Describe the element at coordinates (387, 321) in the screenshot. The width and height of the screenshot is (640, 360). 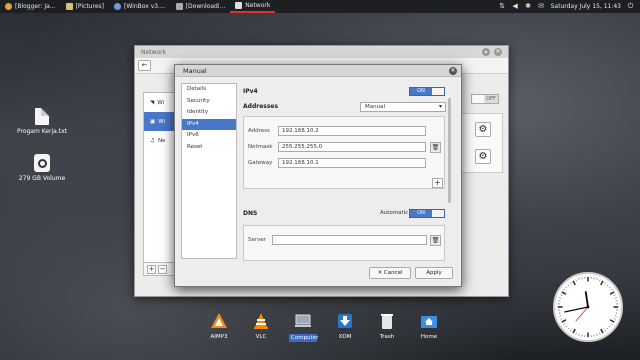
I see `trash-can-icon` at that location.